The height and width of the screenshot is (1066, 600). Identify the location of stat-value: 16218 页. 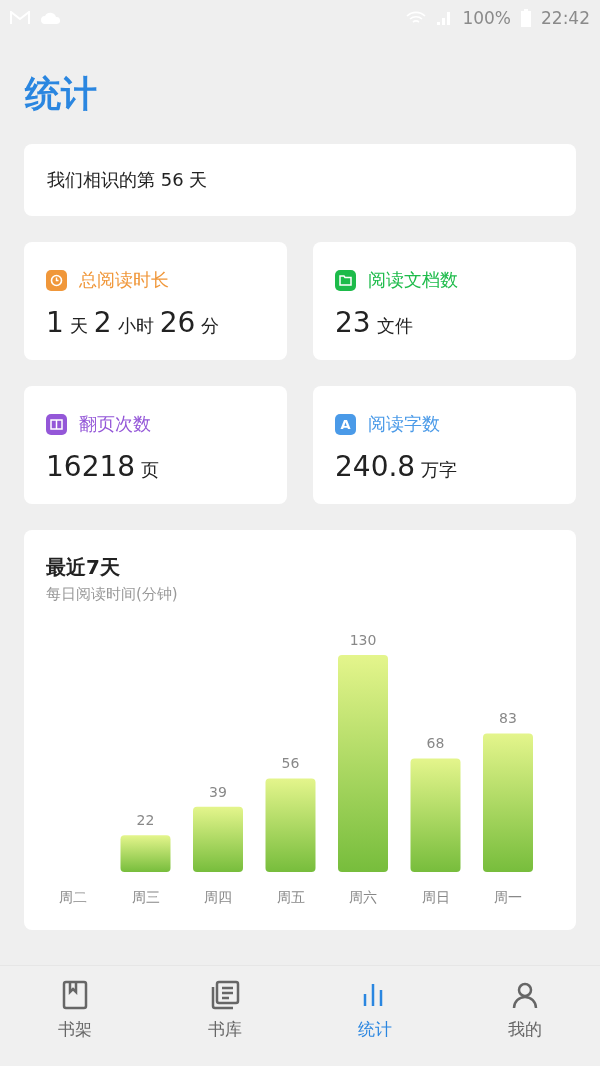
(103, 466).